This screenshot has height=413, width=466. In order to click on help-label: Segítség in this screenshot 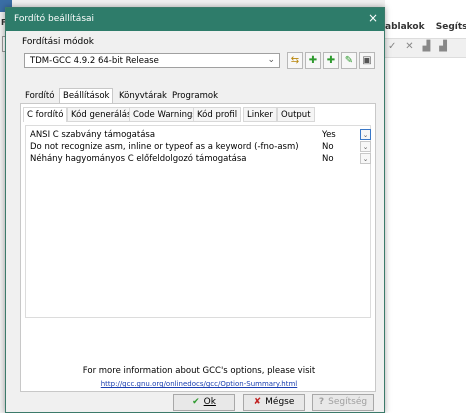, I will do `click(348, 402)`.